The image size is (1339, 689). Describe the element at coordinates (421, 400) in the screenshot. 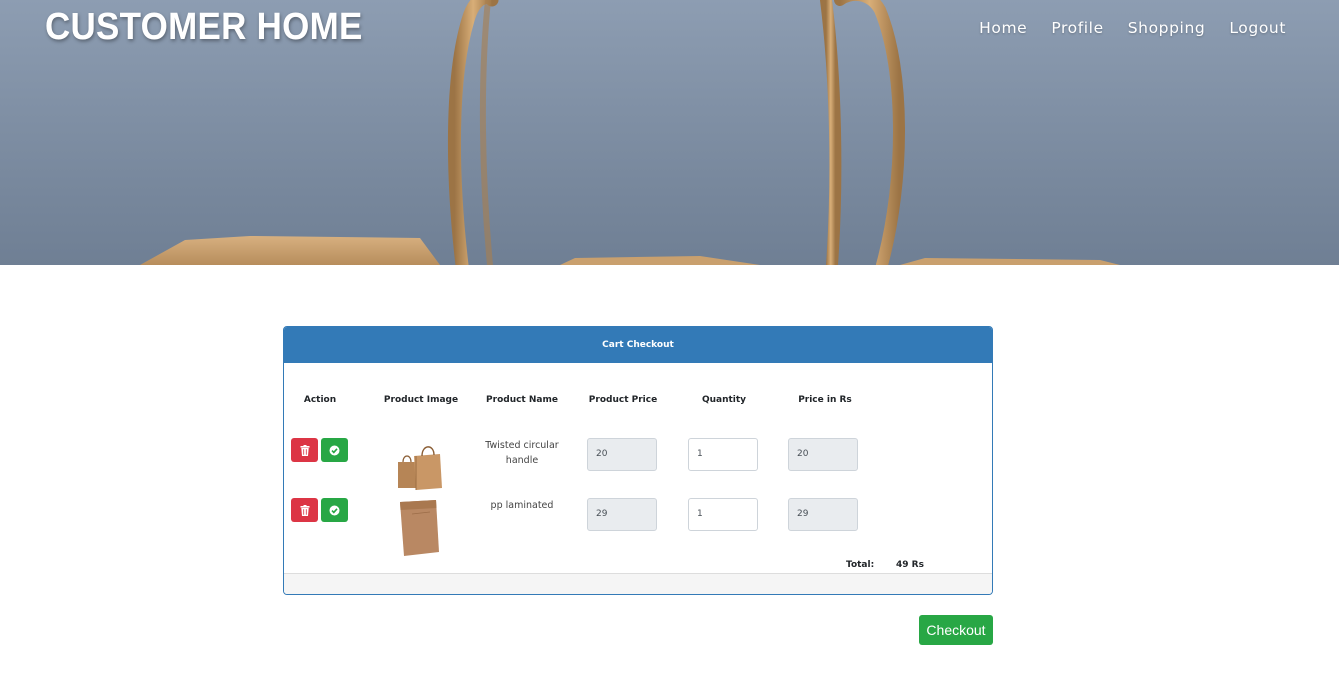

I see `column-header-product-image: Product Image` at that location.